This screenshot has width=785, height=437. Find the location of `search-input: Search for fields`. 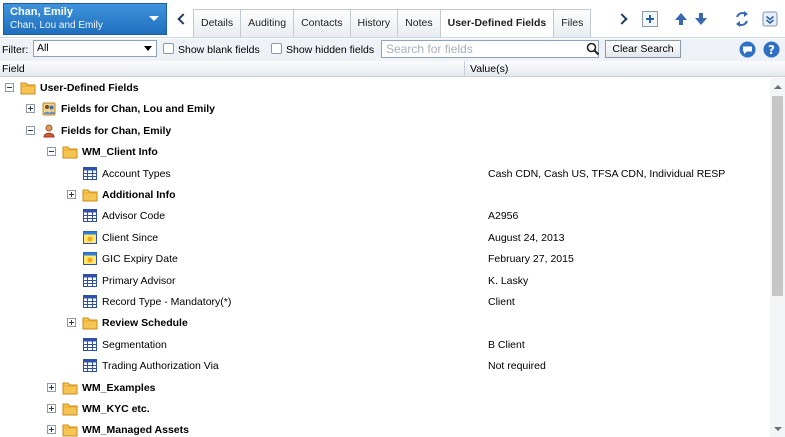

search-input: Search for fields is located at coordinates (490, 49).